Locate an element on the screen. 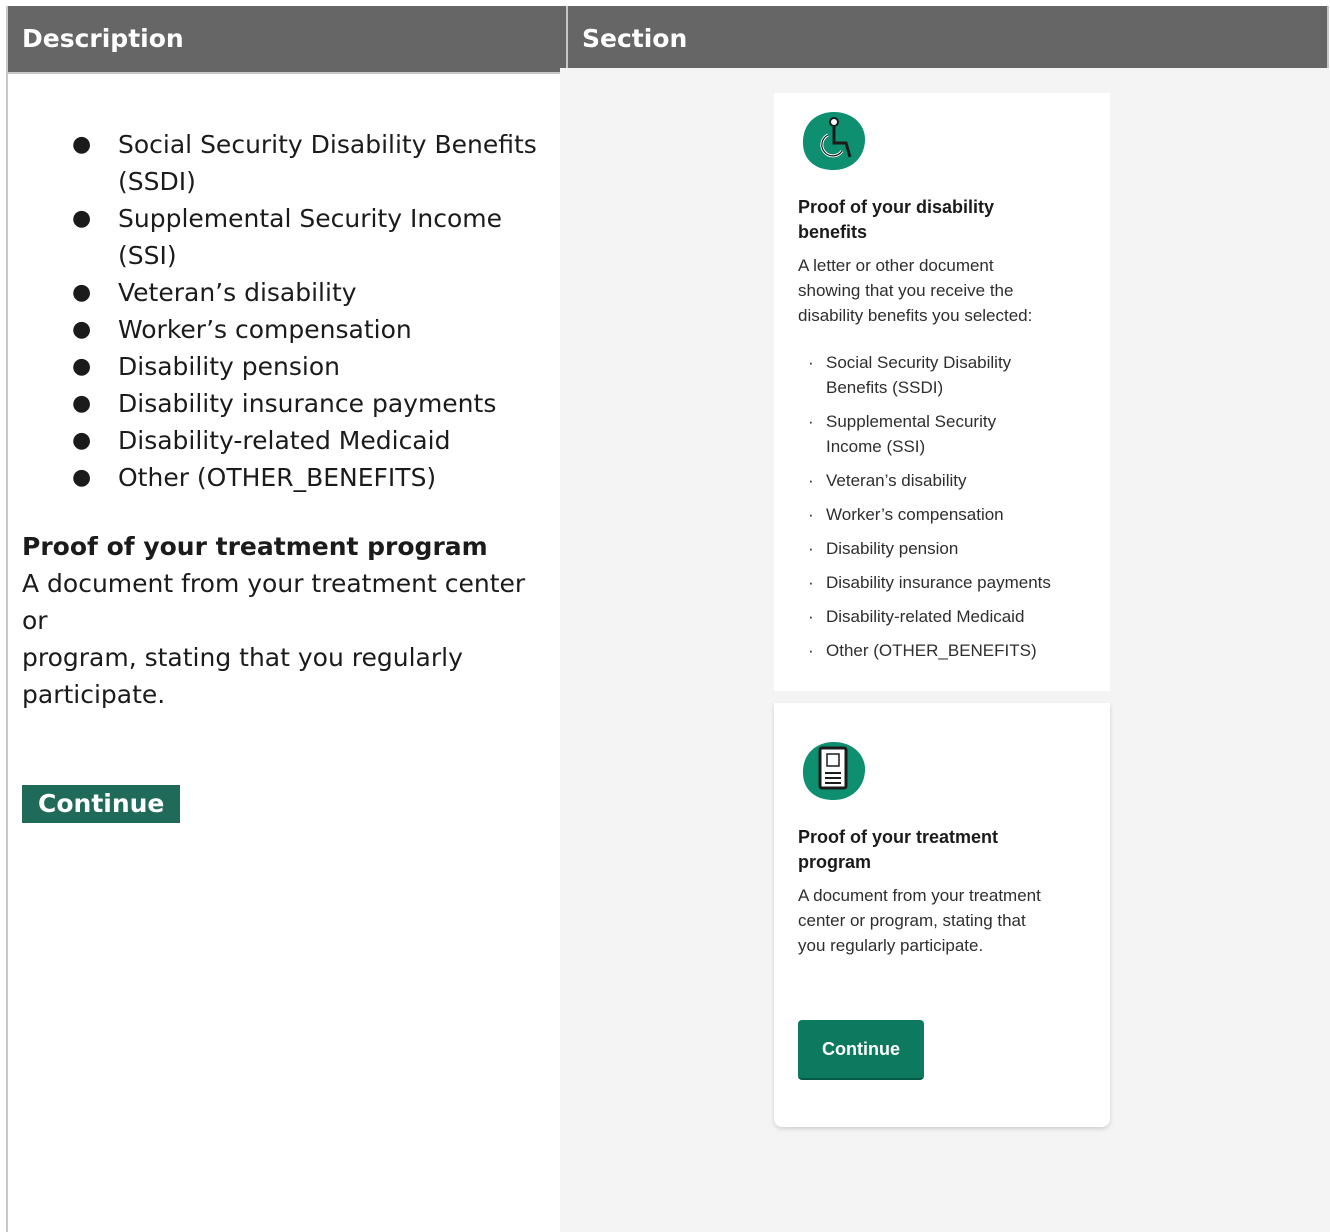  text-line: Social Security Disability Benefits is located at coordinates (327, 144).